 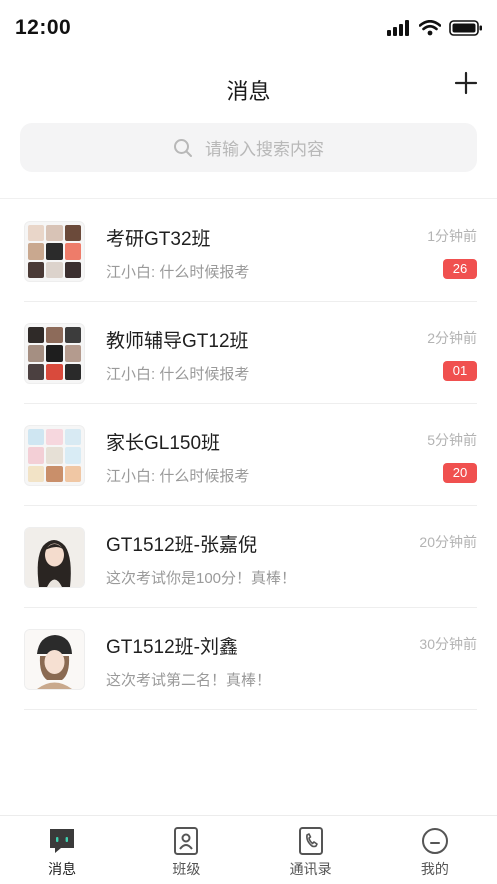 What do you see at coordinates (448, 644) in the screenshot?
I see `conversation-time: 30分钟前` at bounding box center [448, 644].